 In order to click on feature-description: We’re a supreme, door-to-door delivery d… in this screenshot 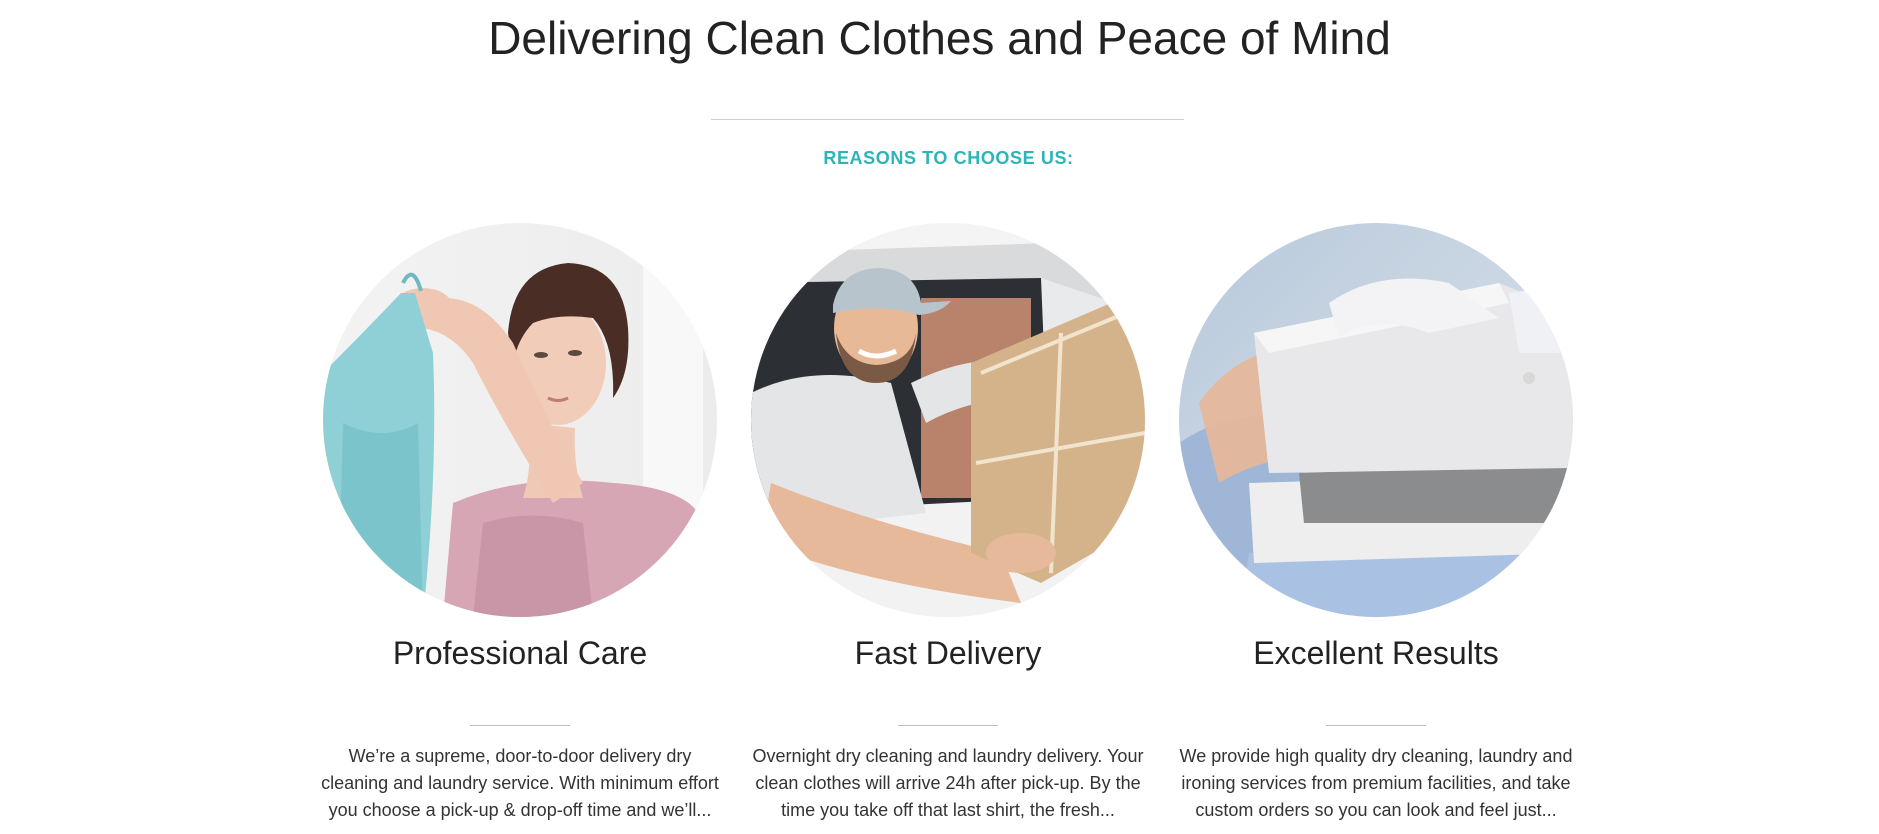, I will do `click(520, 783)`.